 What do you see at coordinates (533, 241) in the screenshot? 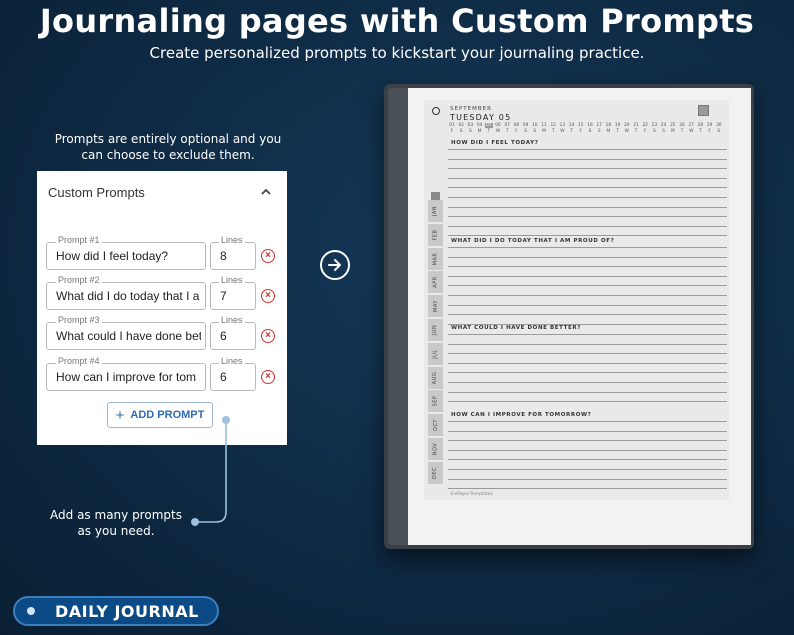
I see `question-title: WHAT DID I DO TODAY THAT I AM PROUD OF?` at bounding box center [533, 241].